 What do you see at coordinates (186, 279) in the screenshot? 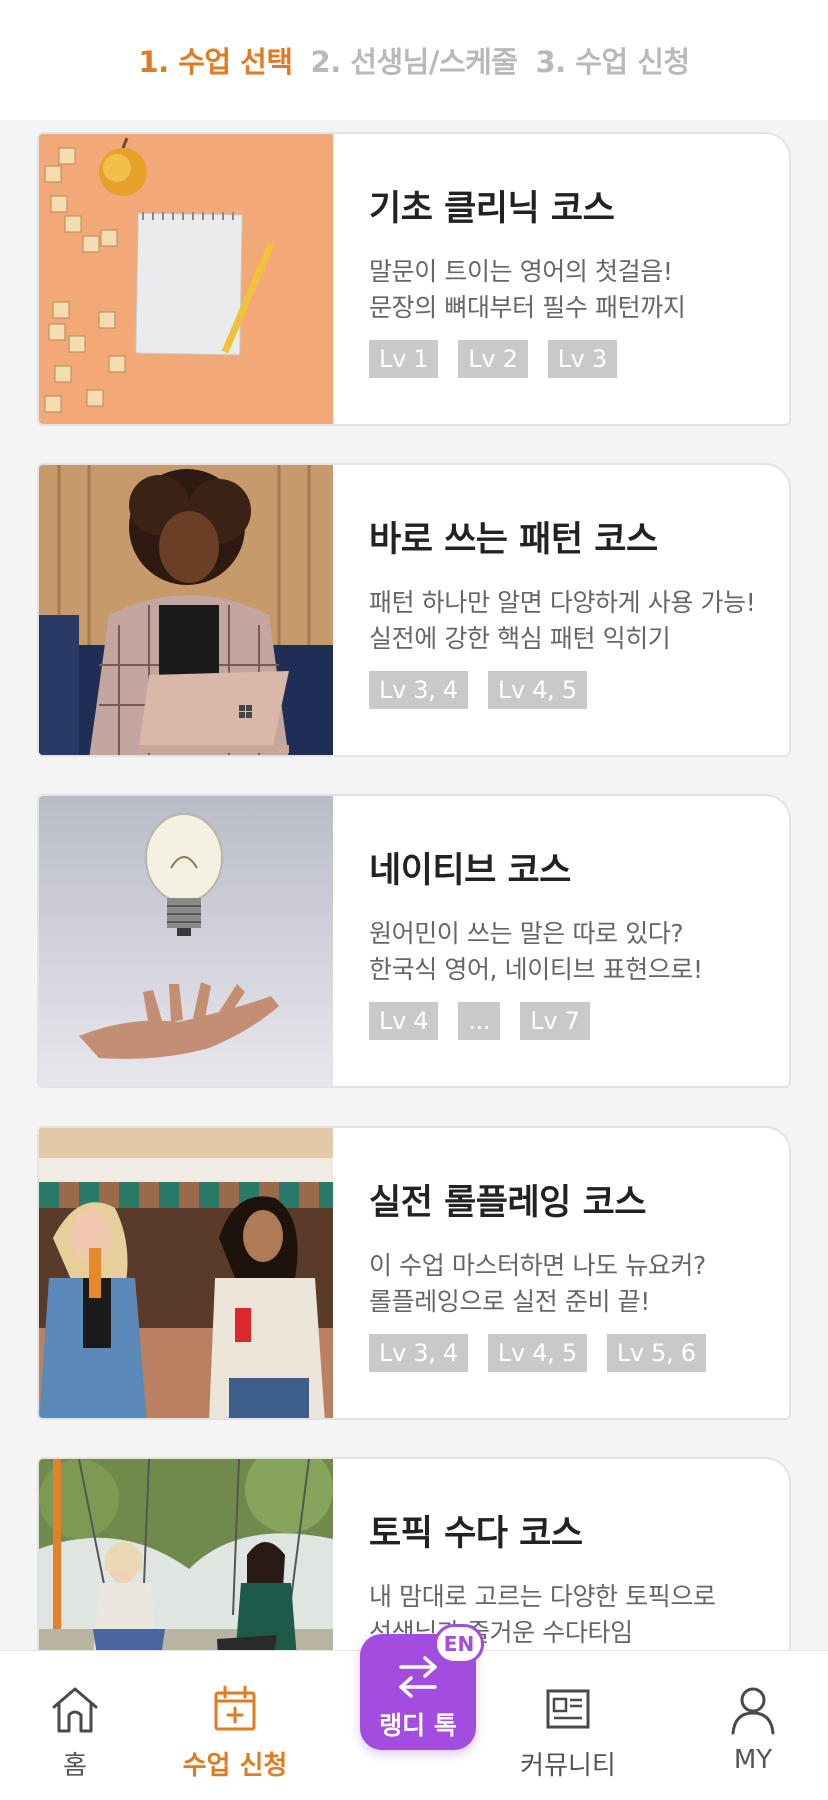
I see `course-image-apple-notepad` at bounding box center [186, 279].